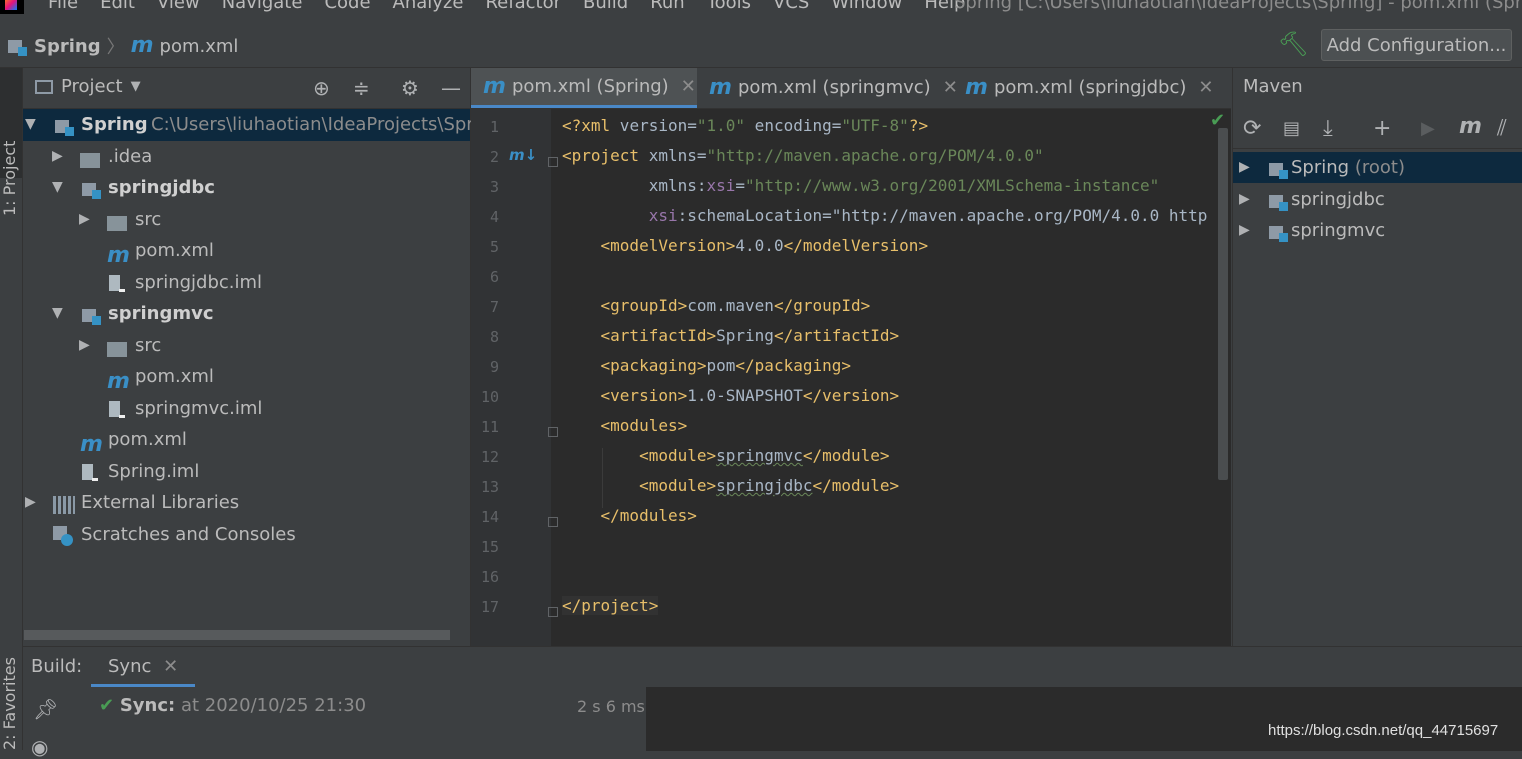  Describe the element at coordinates (494, 127) in the screenshot. I see `line-number: 1` at that location.